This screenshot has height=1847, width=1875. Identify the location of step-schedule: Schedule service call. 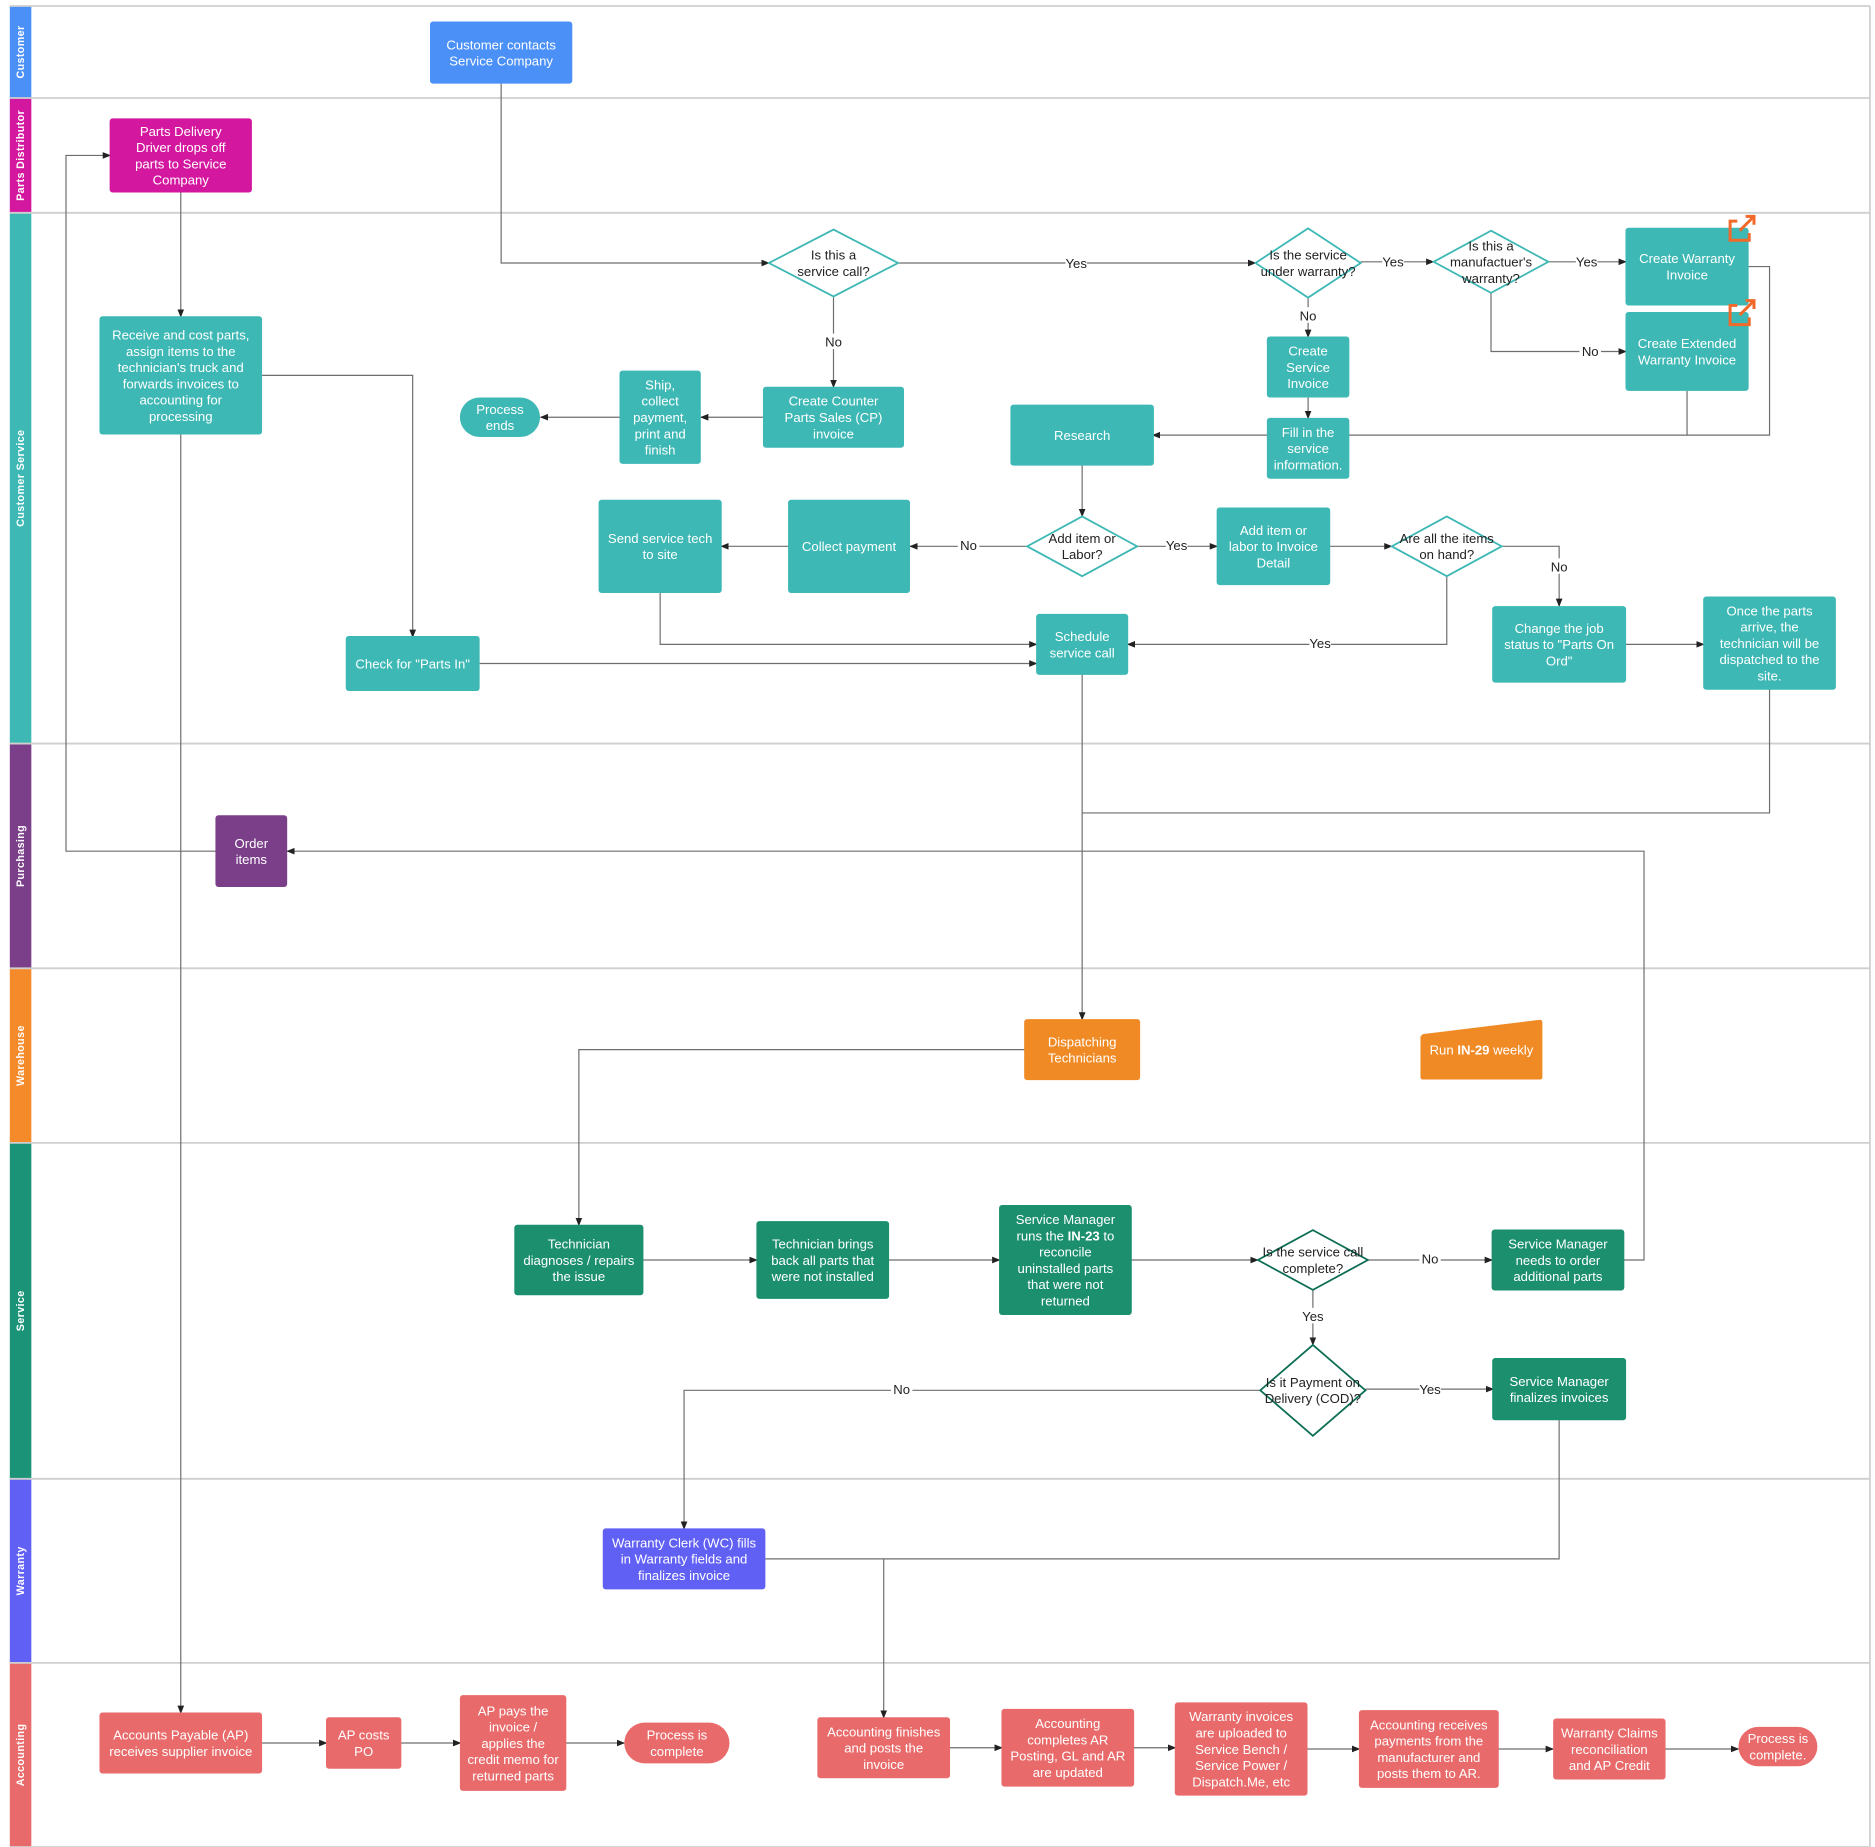
(1082, 644).